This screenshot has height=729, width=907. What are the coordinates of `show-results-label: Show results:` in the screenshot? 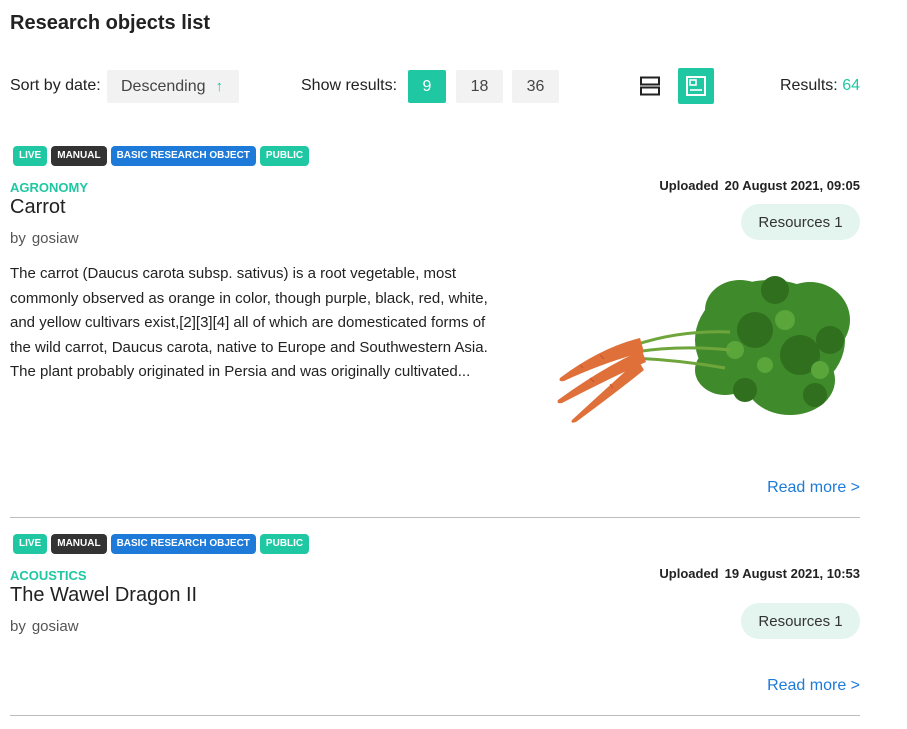 It's located at (349, 85).